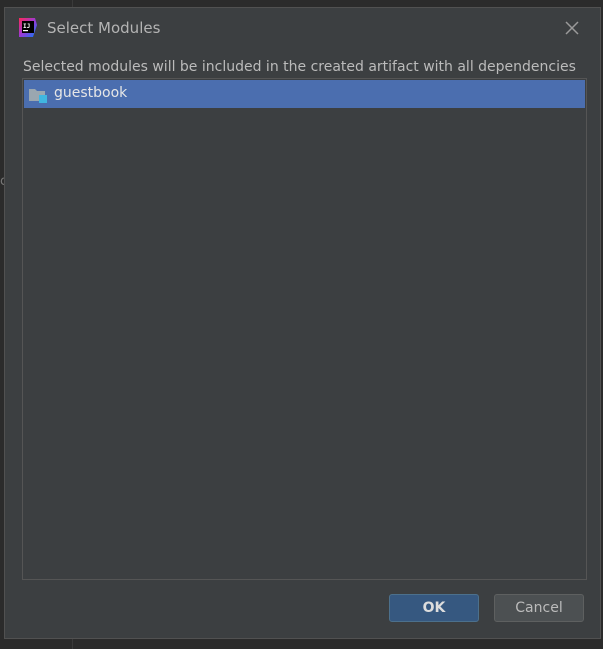 The image size is (603, 649). Describe the element at coordinates (539, 608) in the screenshot. I see `cancel-button: Cancel` at that location.